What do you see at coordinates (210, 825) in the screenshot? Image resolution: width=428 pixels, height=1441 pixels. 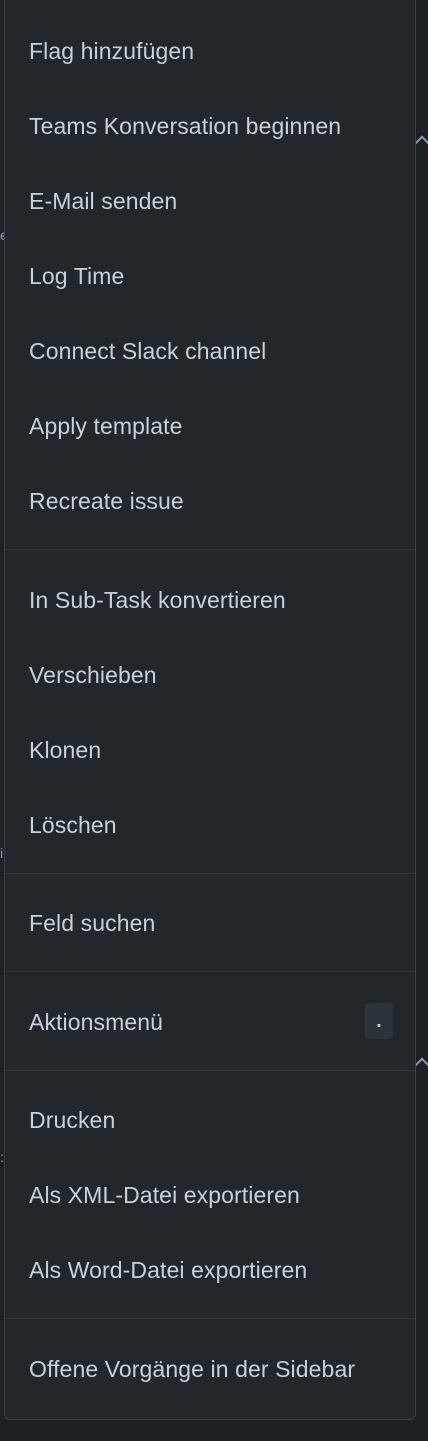 I see `menu-item-delete: Löschen` at bounding box center [210, 825].